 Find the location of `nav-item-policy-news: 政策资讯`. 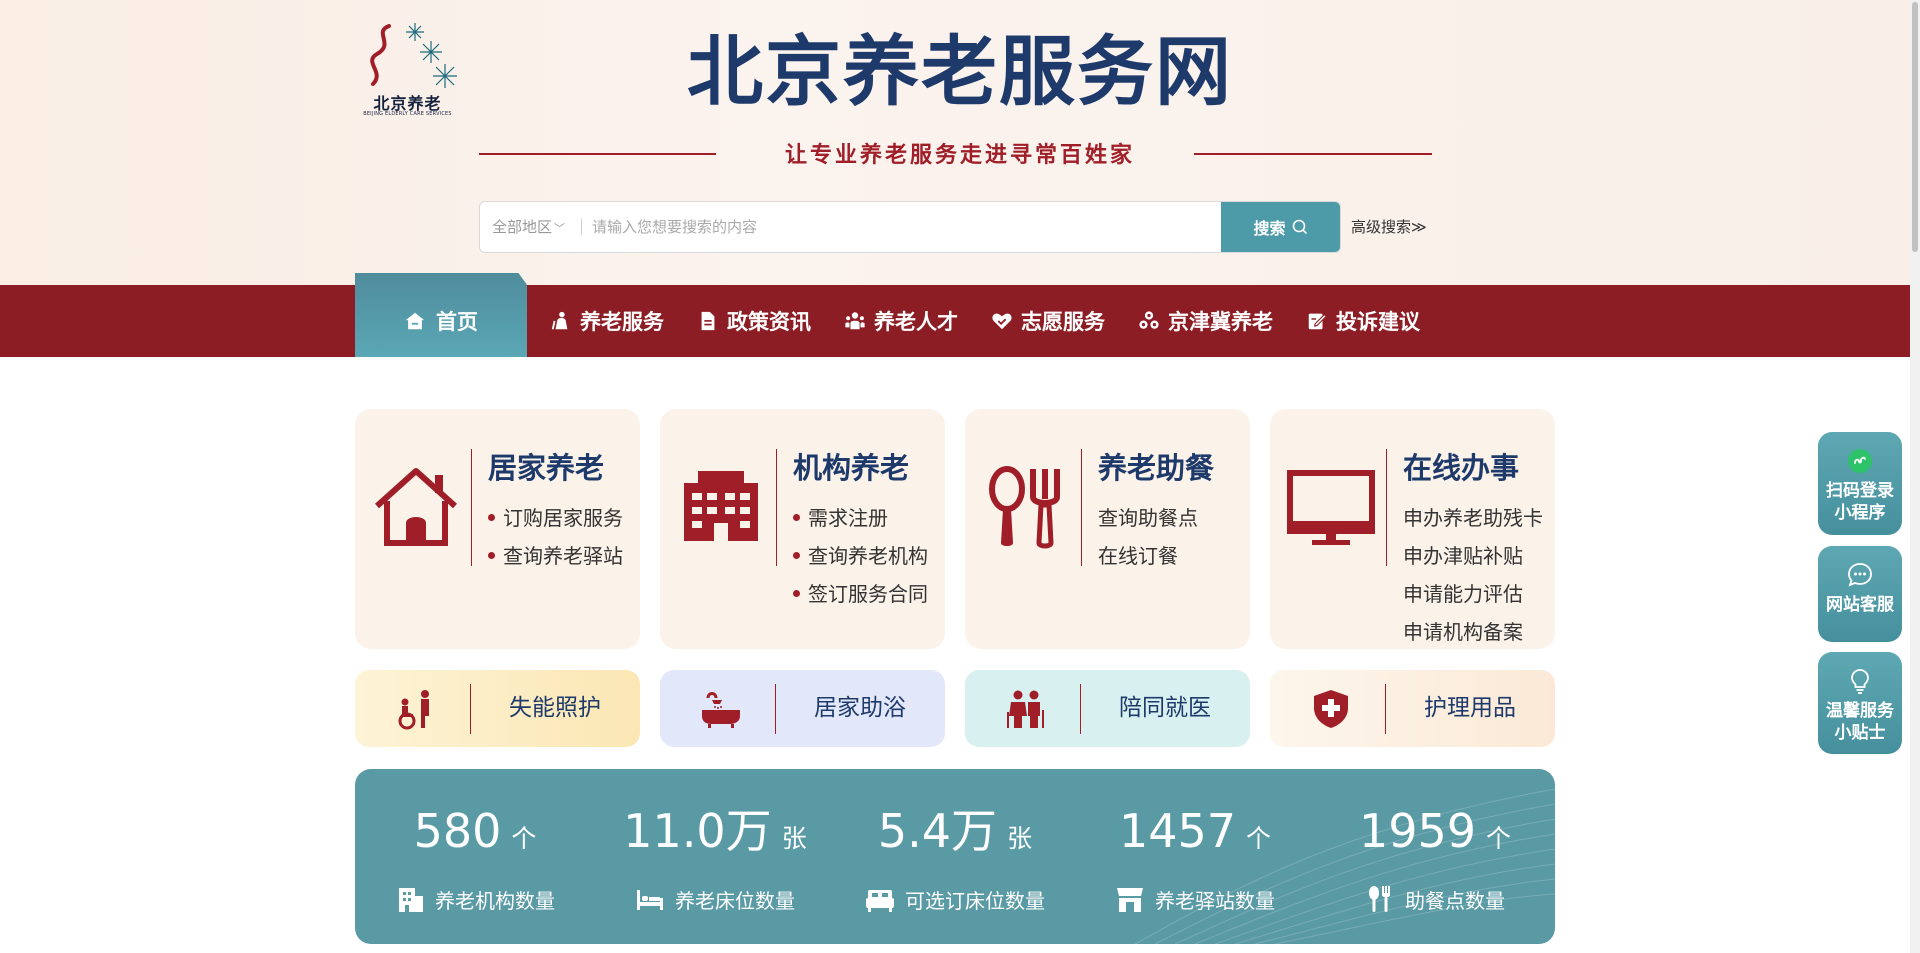

nav-item-policy-news: 政策资讯 is located at coordinates (754, 321).